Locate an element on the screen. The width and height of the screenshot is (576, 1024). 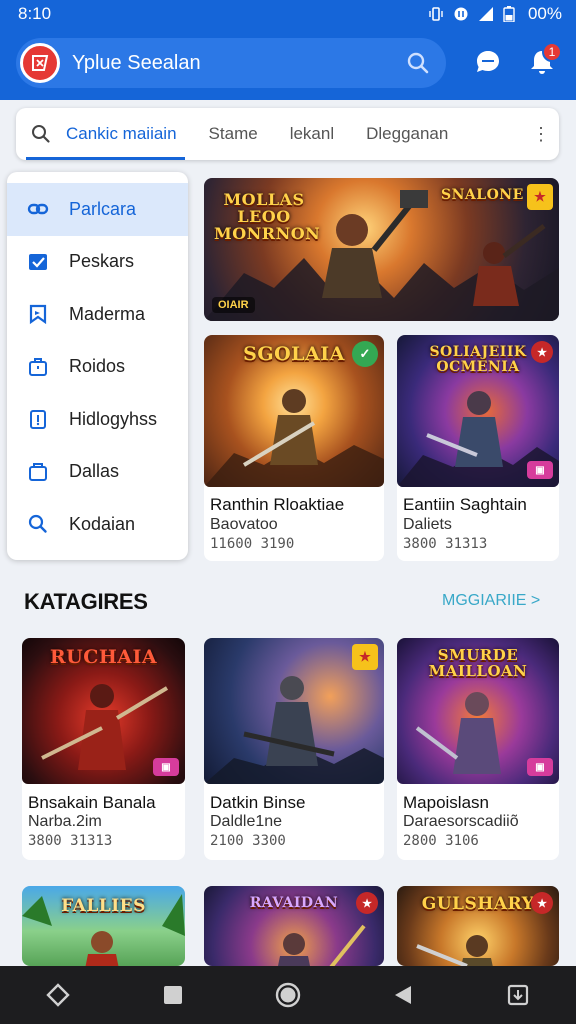
game-card-art-title: GULSHARY is located at coordinates (478, 904).